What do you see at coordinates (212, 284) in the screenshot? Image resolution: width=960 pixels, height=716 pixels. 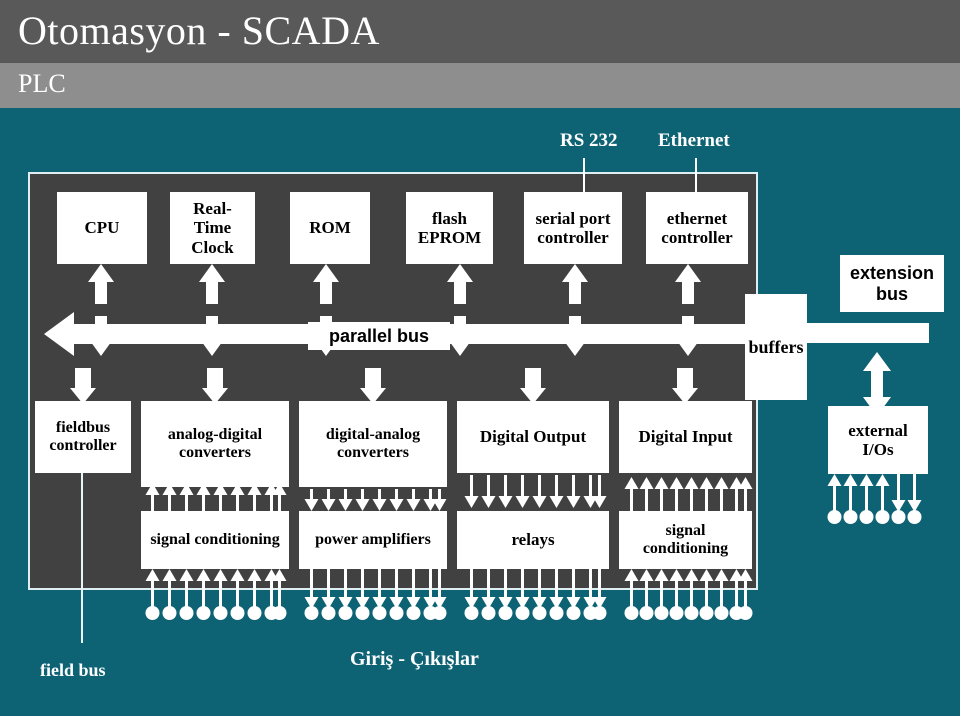 I see `bus-arrow-rtc-up` at bounding box center [212, 284].